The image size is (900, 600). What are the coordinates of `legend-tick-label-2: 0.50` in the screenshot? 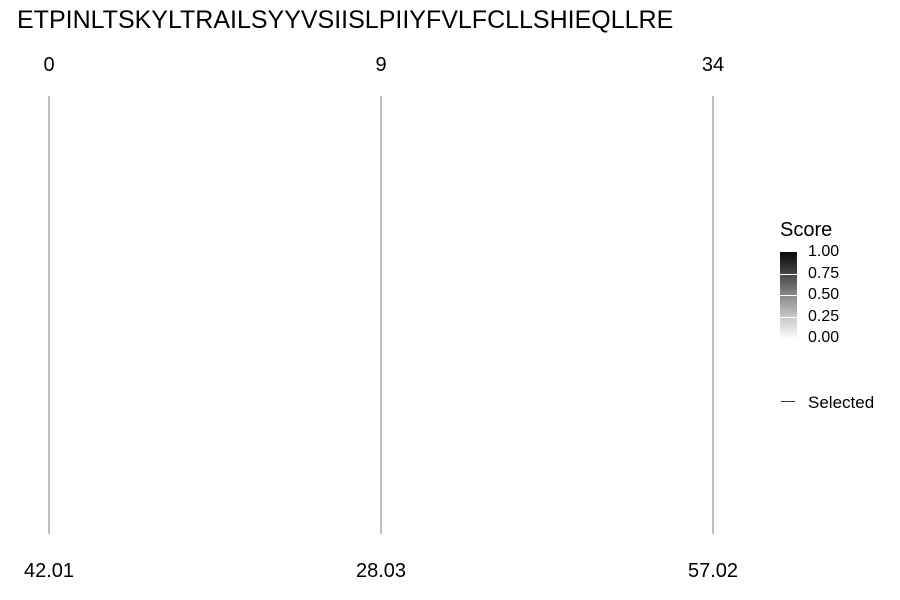 It's located at (824, 294).